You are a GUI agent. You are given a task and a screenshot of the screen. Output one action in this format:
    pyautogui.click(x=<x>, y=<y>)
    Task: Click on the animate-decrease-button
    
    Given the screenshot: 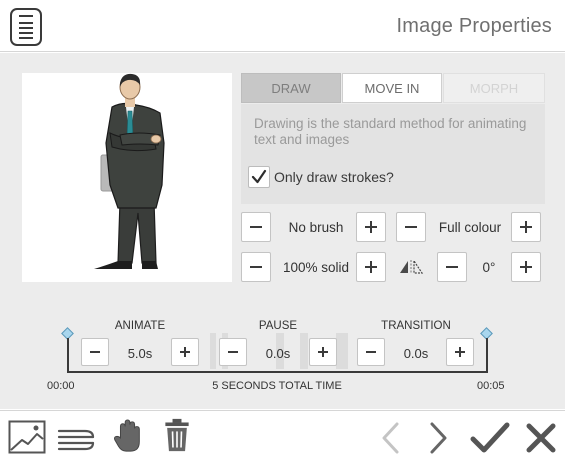 What is the action you would take?
    pyautogui.click(x=95, y=352)
    